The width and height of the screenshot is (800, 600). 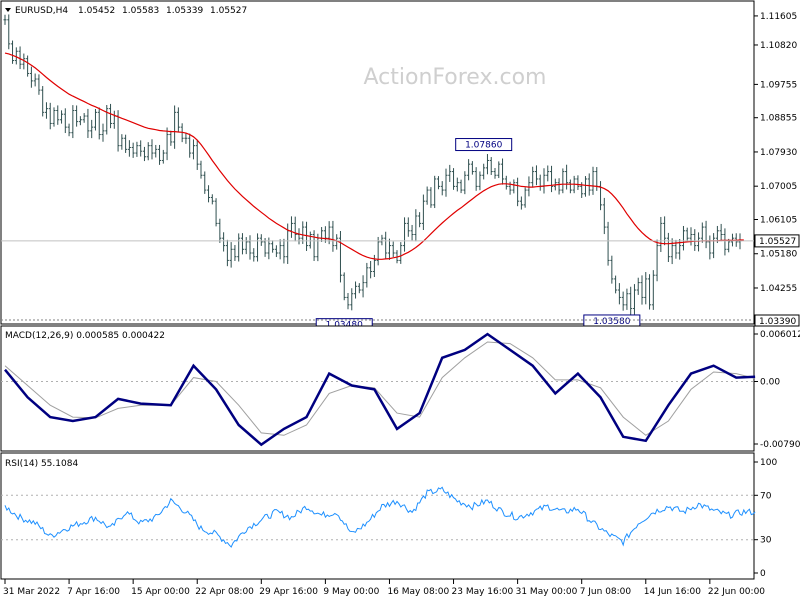 I want to click on rsi-tick-label: 100, so click(x=768, y=463).